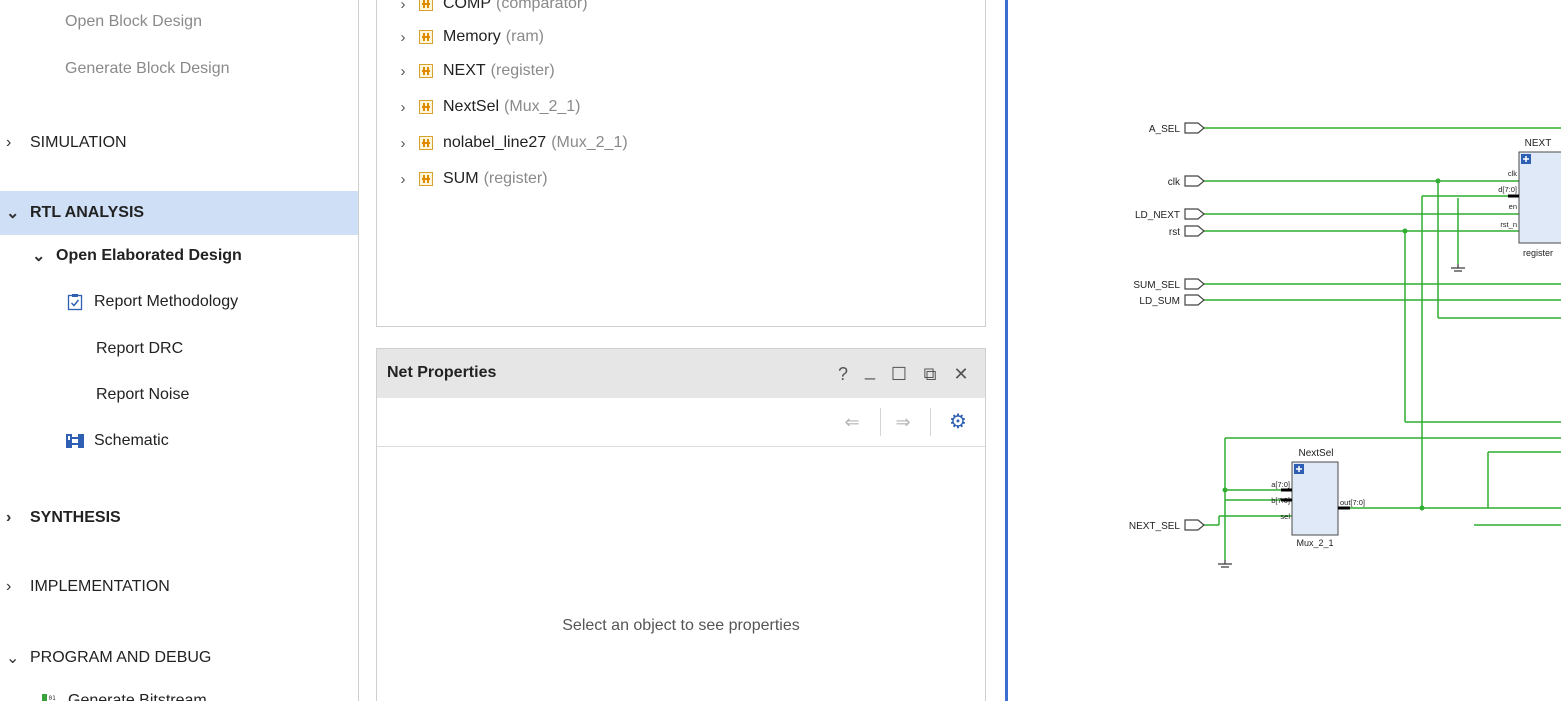 This screenshot has height=701, width=1561. What do you see at coordinates (1157, 215) in the screenshot?
I see `port-label: LD_NEXT` at bounding box center [1157, 215].